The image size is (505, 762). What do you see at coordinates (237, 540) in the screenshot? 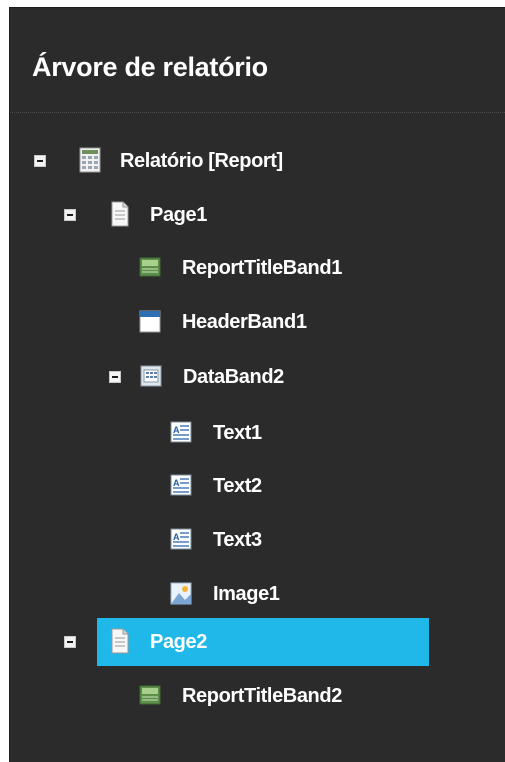
I see `tree-node-label: Text3` at bounding box center [237, 540].